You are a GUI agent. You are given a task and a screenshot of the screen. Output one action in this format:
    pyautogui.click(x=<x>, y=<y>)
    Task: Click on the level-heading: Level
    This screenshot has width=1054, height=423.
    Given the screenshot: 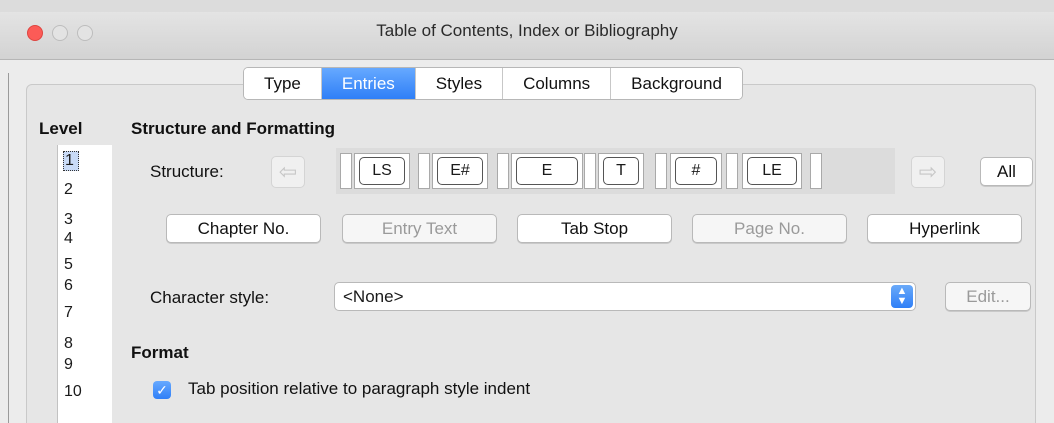 What is the action you would take?
    pyautogui.click(x=61, y=128)
    